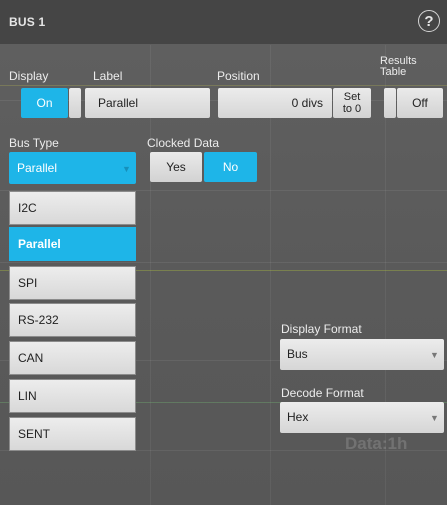  I want to click on decode-format-label: Decode Format, so click(322, 393).